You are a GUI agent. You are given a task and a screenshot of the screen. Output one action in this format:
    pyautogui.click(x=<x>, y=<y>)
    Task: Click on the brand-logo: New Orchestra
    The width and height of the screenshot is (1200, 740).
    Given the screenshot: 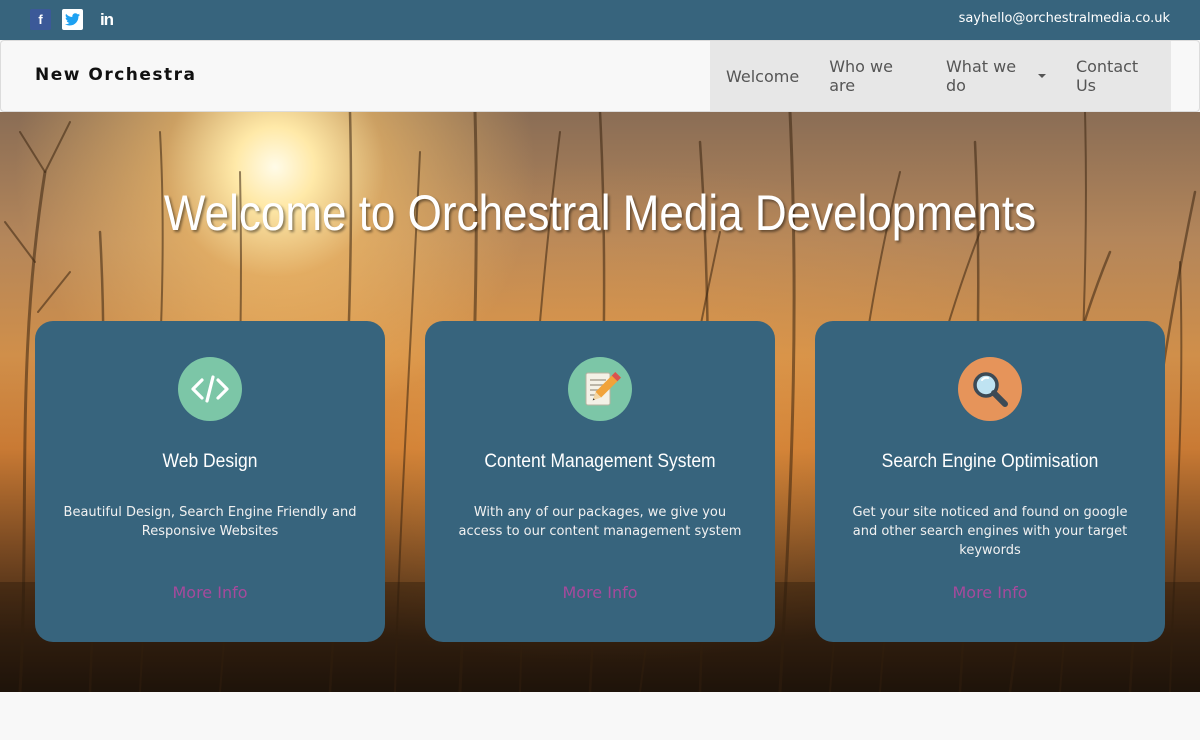 What is the action you would take?
    pyautogui.click(x=116, y=75)
    